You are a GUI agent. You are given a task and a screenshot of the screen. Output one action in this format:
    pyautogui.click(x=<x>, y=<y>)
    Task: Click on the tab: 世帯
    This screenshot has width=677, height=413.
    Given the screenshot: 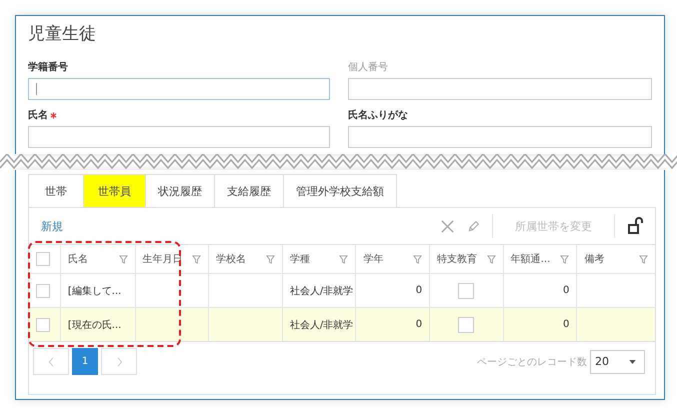 What is the action you would take?
    pyautogui.click(x=55, y=190)
    